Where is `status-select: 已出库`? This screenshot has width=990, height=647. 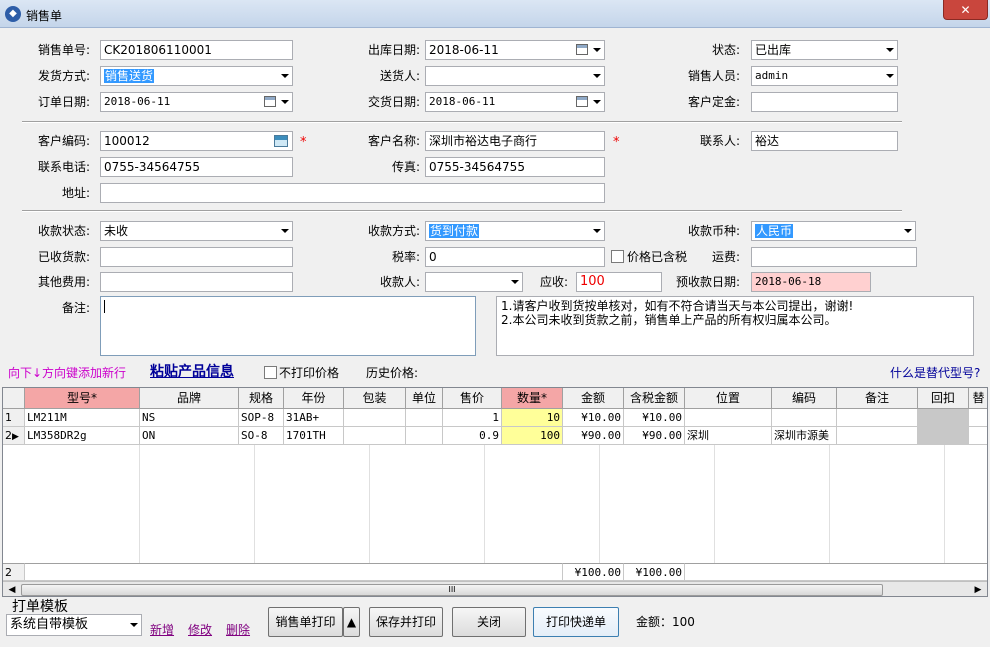 status-select: 已出库 is located at coordinates (824, 50).